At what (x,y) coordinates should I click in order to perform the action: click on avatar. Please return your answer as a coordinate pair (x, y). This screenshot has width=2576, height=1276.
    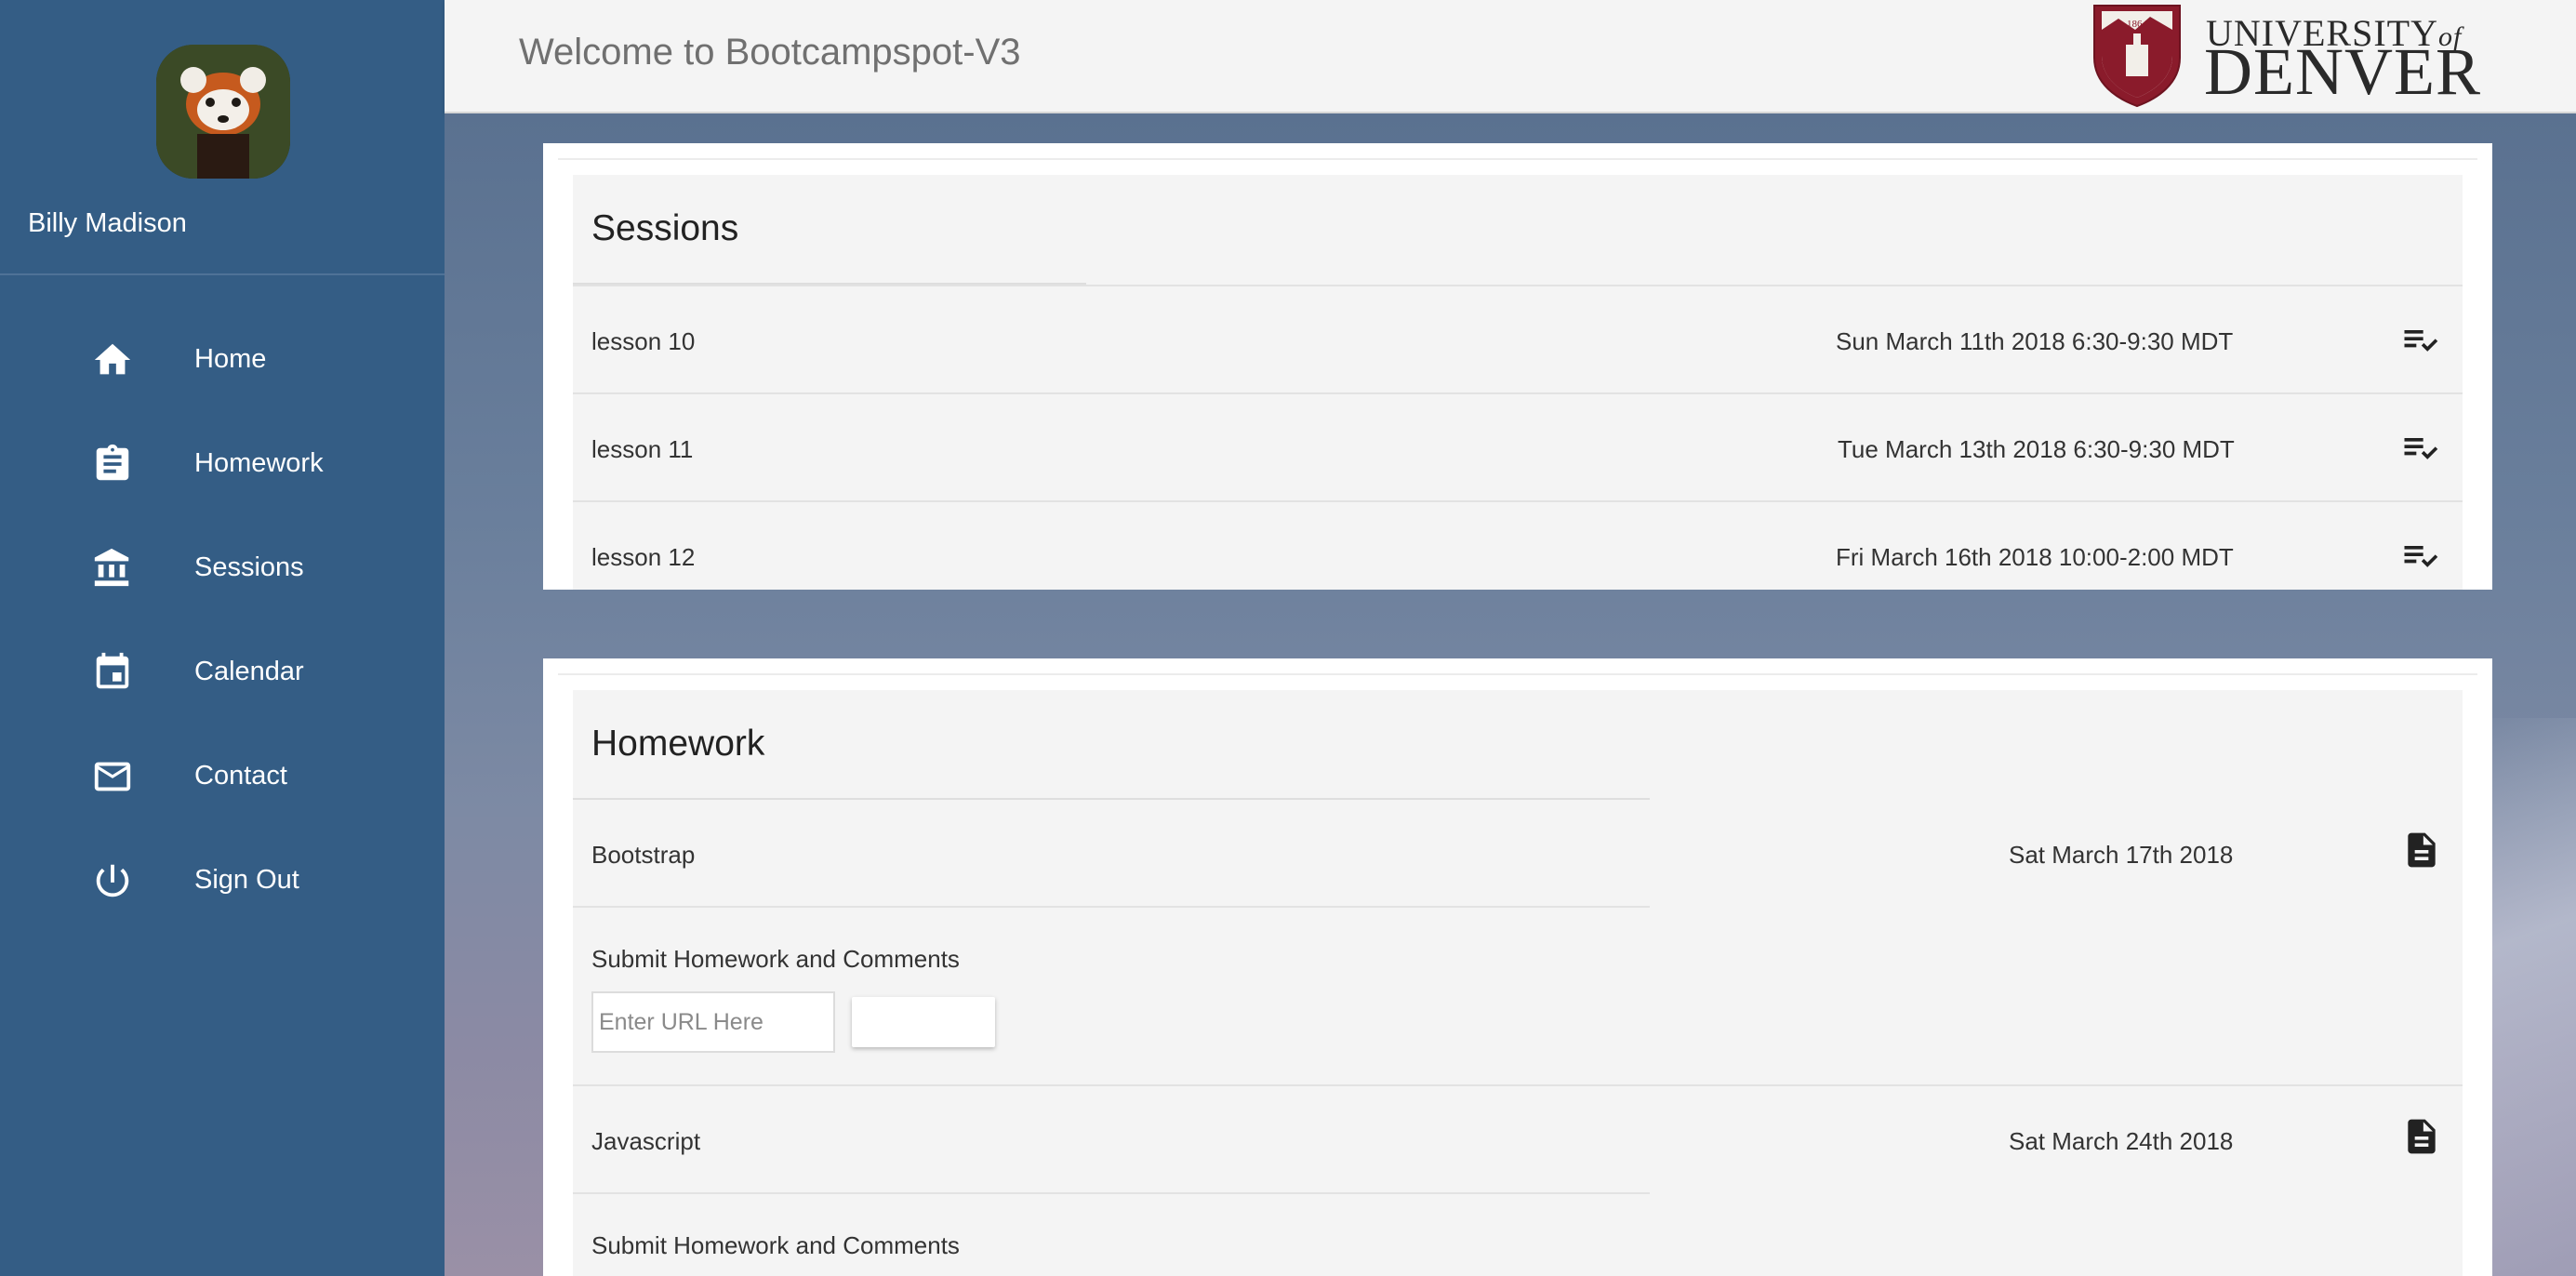
    Looking at the image, I should click on (223, 112).